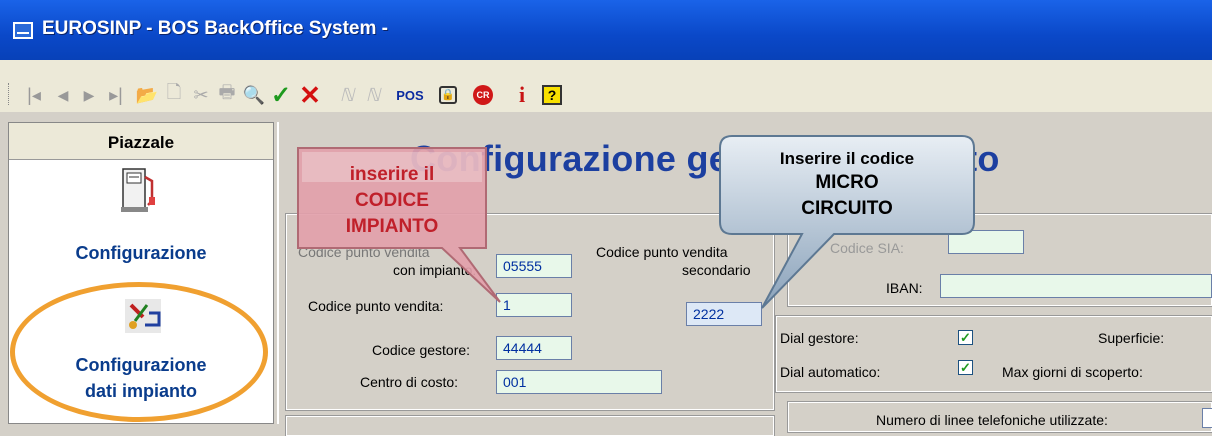 This screenshot has width=1212, height=436. I want to click on new-document-icon: 🗋, so click(174, 94).